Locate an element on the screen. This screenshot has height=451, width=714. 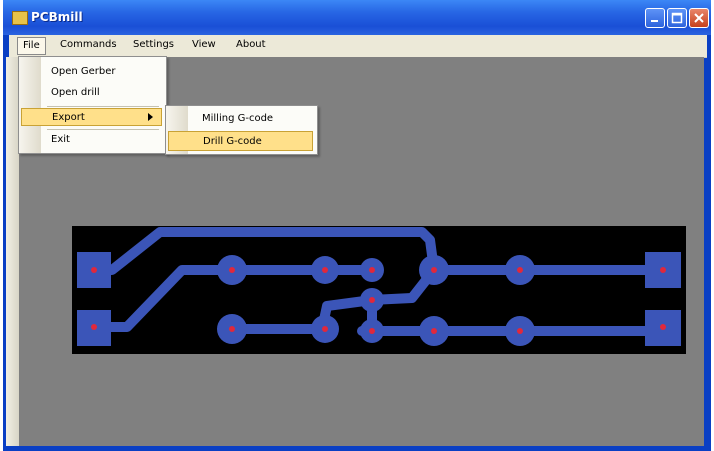
menu-item-open-gerber: Open Gerber is located at coordinates (91, 72).